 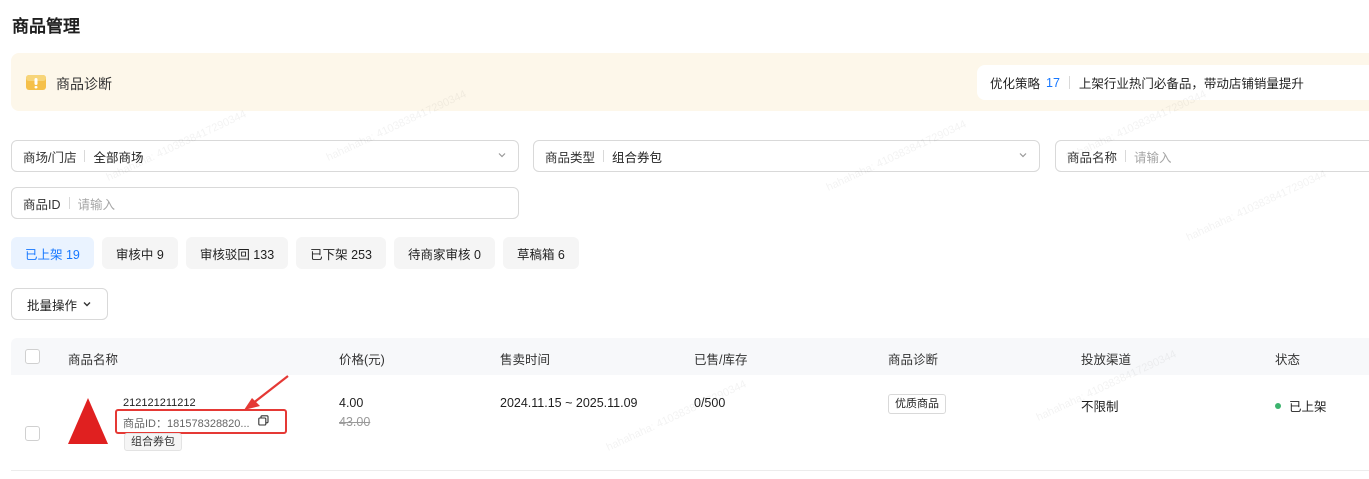 What do you see at coordinates (1100, 407) in the screenshot?
I see `delivery-channel: 不限制` at bounding box center [1100, 407].